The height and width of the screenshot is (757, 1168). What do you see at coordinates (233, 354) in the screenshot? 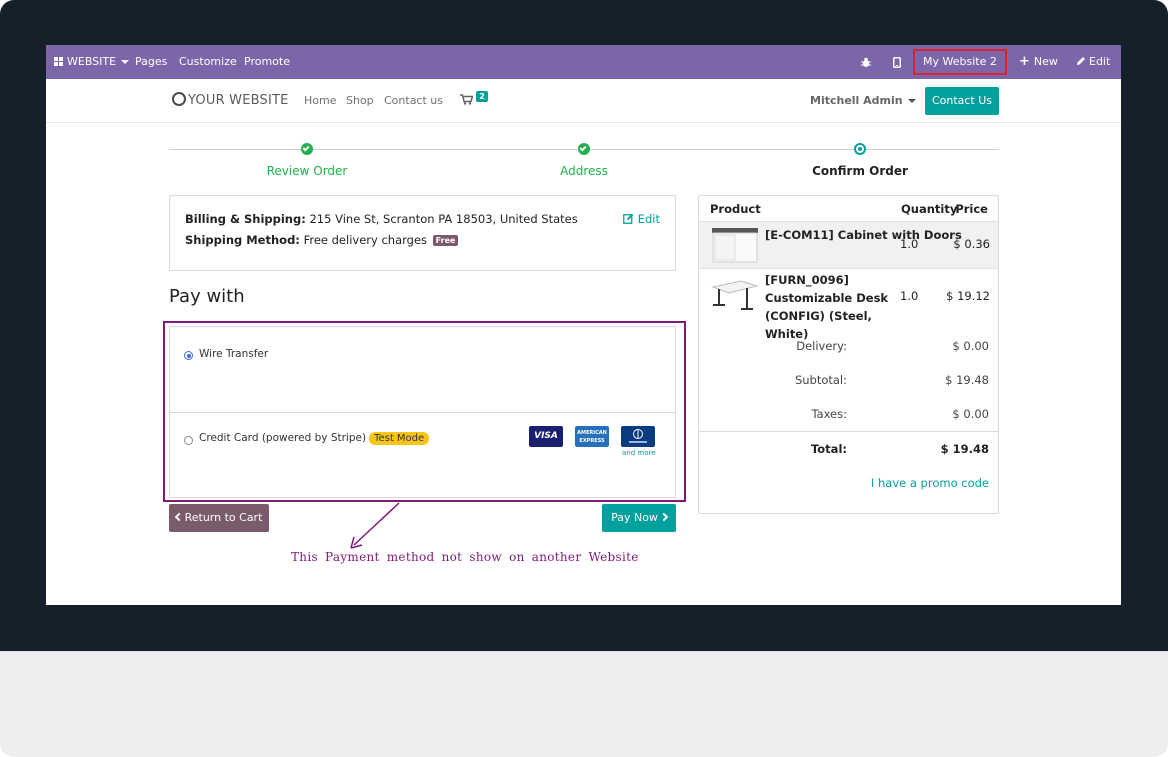
I see `wire-transfer-label: Wire Transfer` at bounding box center [233, 354].